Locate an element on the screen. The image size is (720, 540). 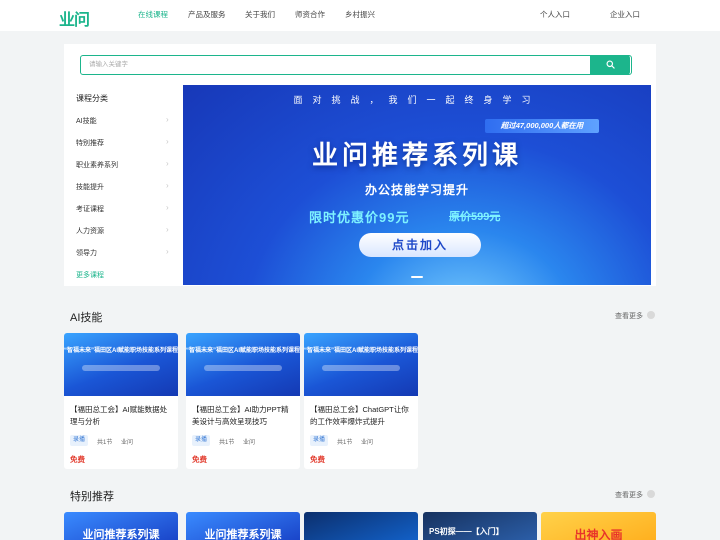
nav-about-us: 关于我们 is located at coordinates (260, 15).